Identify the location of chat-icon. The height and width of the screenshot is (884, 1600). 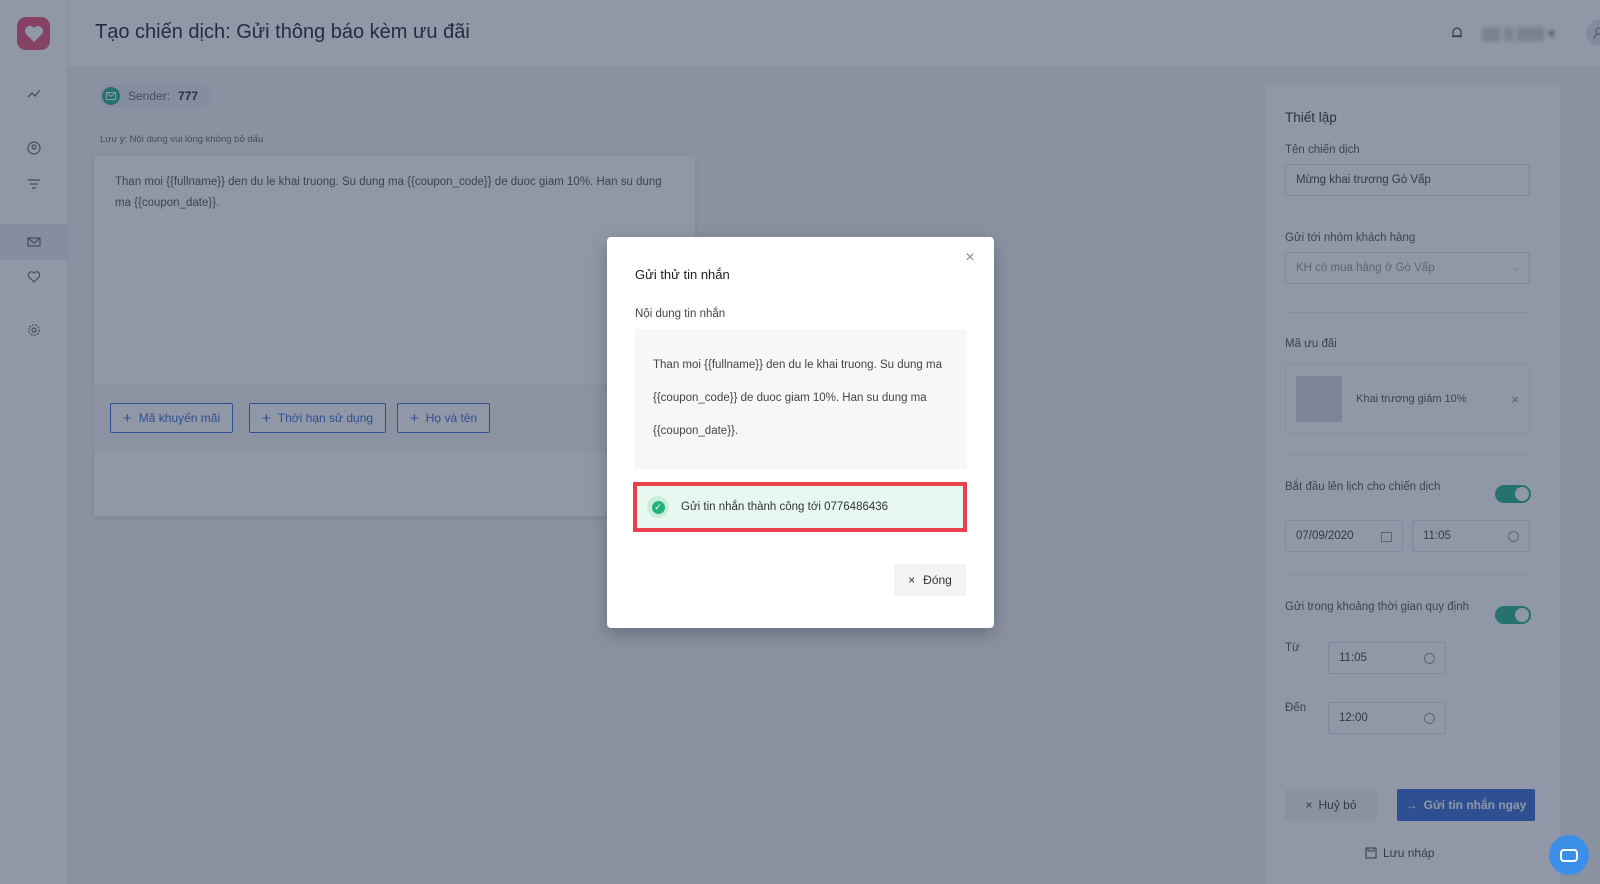
(1569, 855).